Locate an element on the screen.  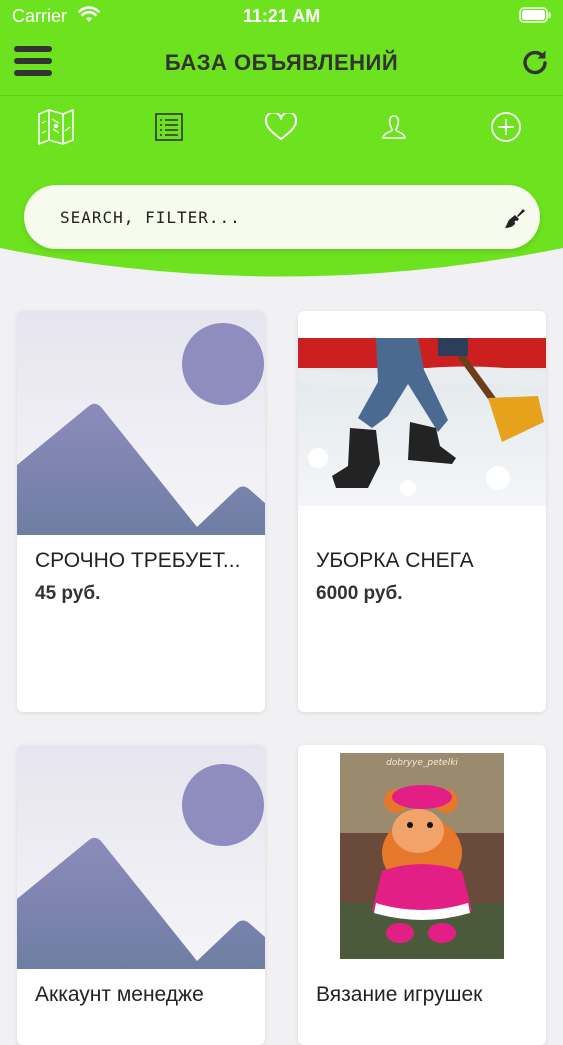
page-title: БАЗА ОБЪЯВЛЕНИЙ is located at coordinates (281, 62).